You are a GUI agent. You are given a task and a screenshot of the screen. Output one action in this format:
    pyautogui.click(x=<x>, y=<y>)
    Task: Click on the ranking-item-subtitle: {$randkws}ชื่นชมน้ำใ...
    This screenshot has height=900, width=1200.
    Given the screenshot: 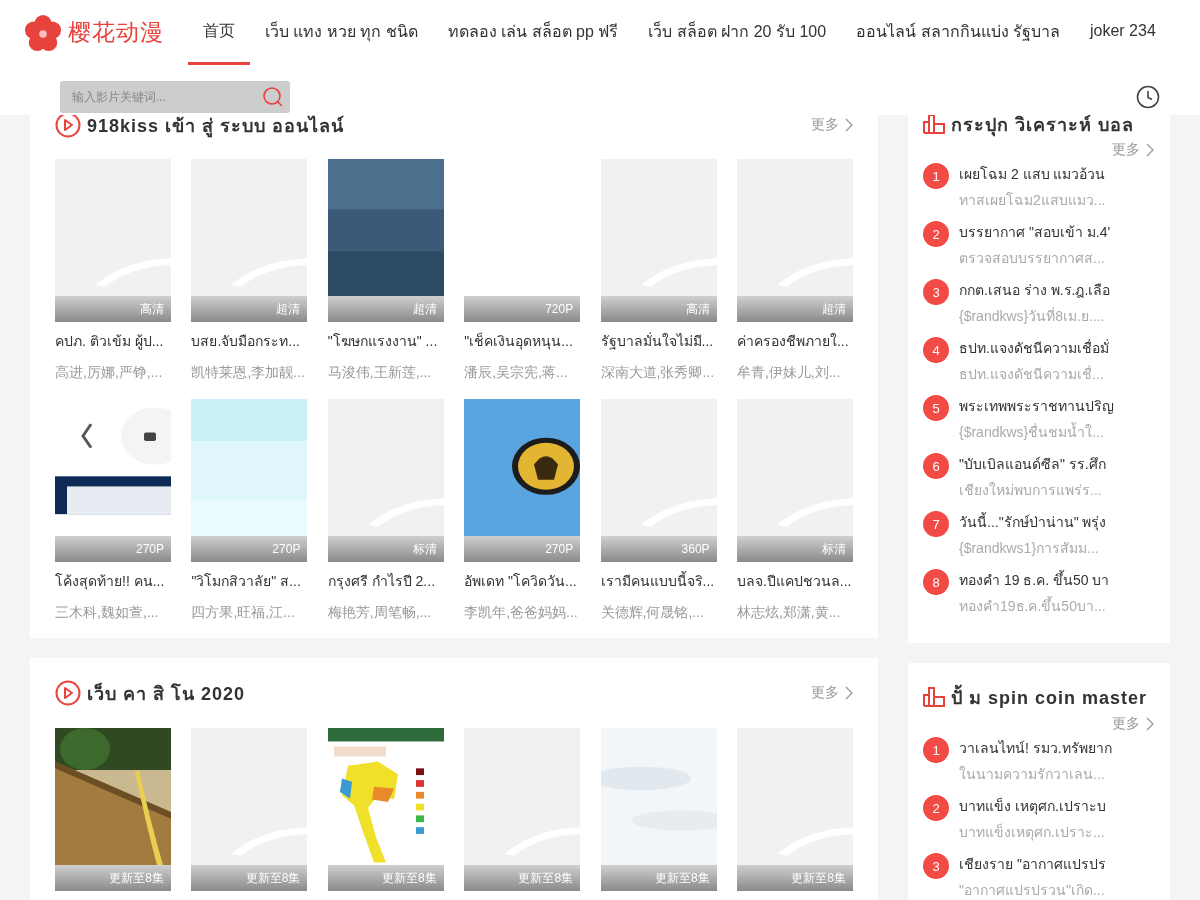 What is the action you would take?
    pyautogui.click(x=1032, y=431)
    